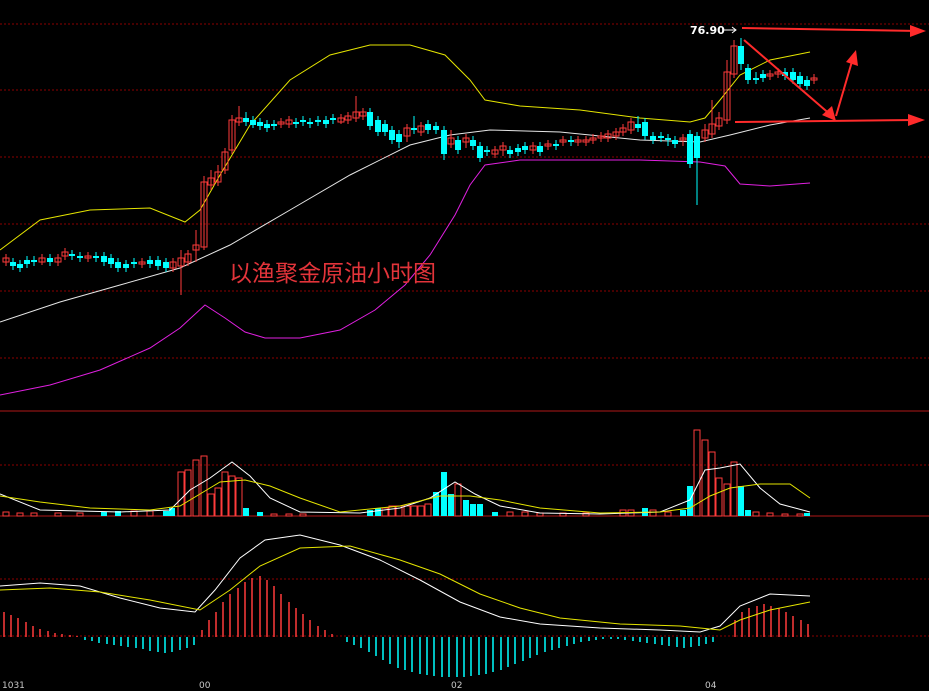 The width and height of the screenshot is (929, 691). What do you see at coordinates (852, 58) in the screenshot?
I see `arrow-up-icon` at bounding box center [852, 58].